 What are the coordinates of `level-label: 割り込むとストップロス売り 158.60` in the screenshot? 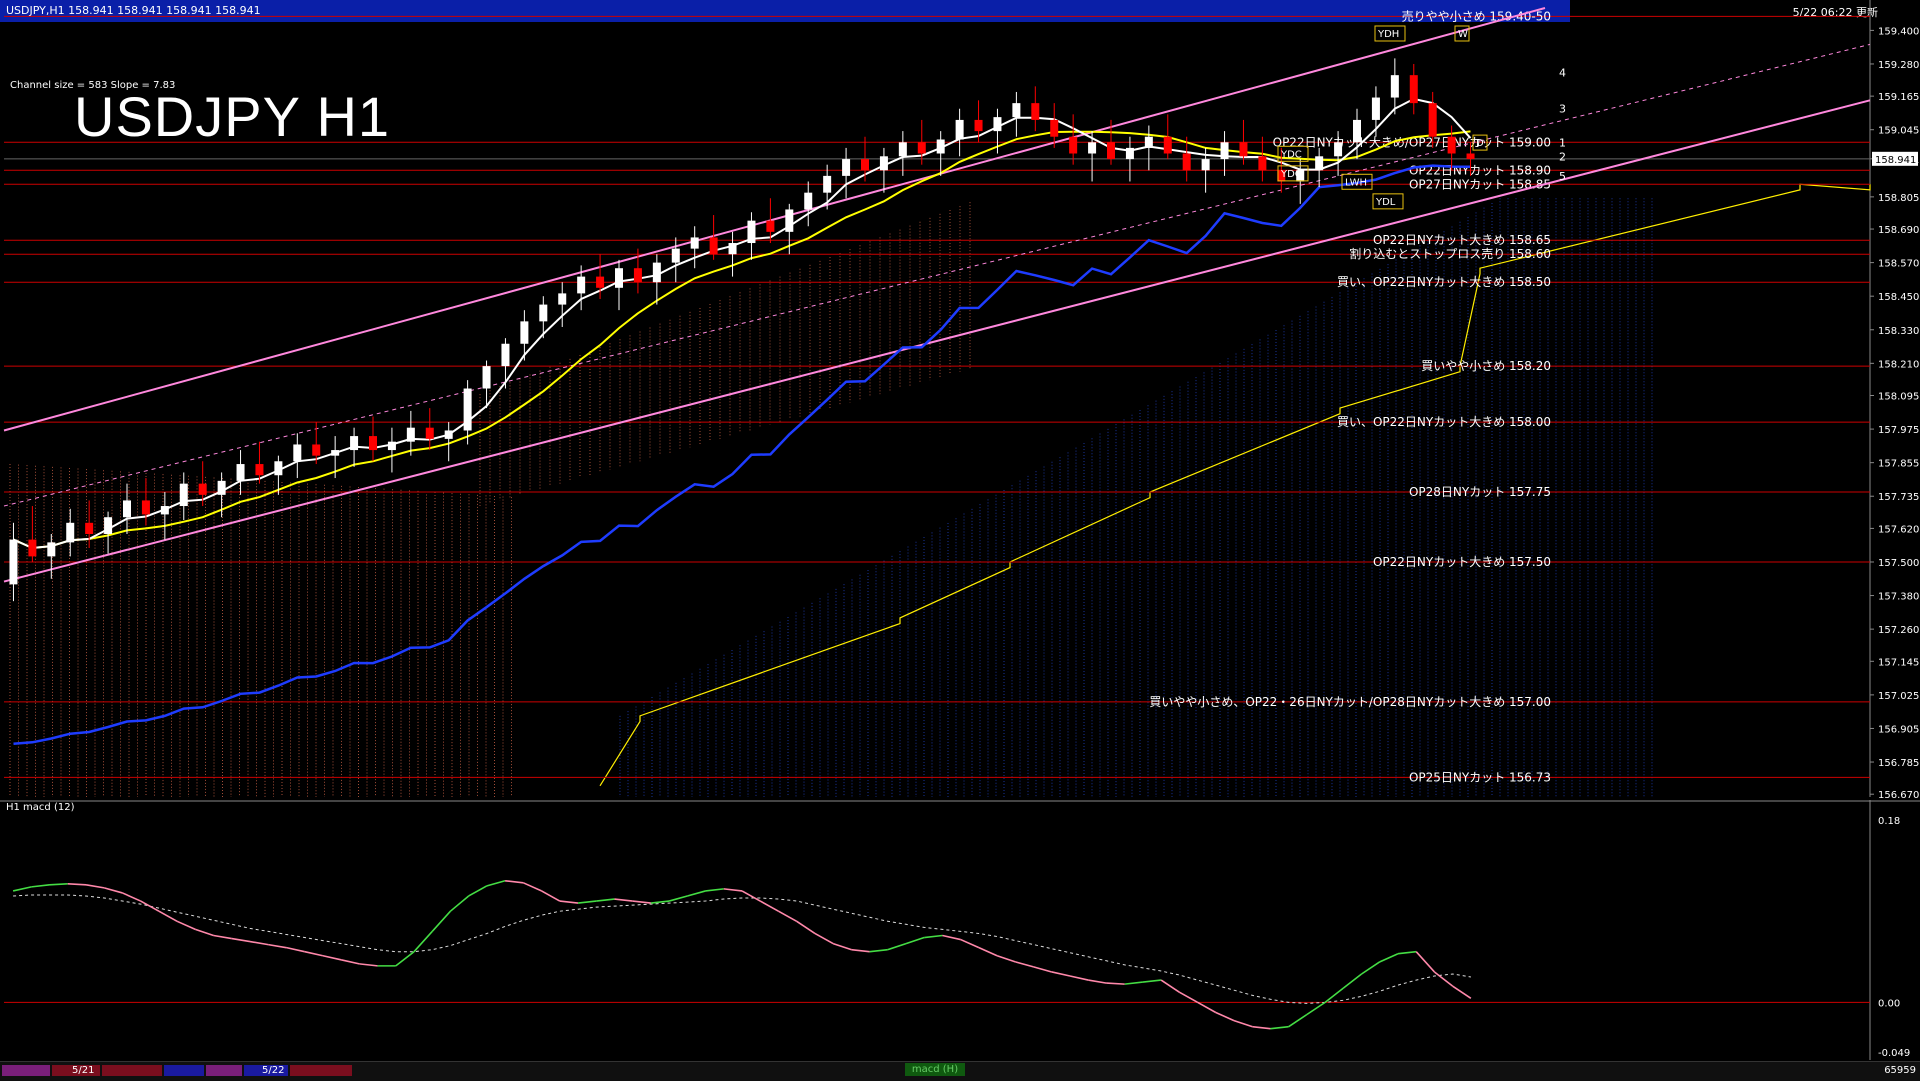 It's located at (1450, 253).